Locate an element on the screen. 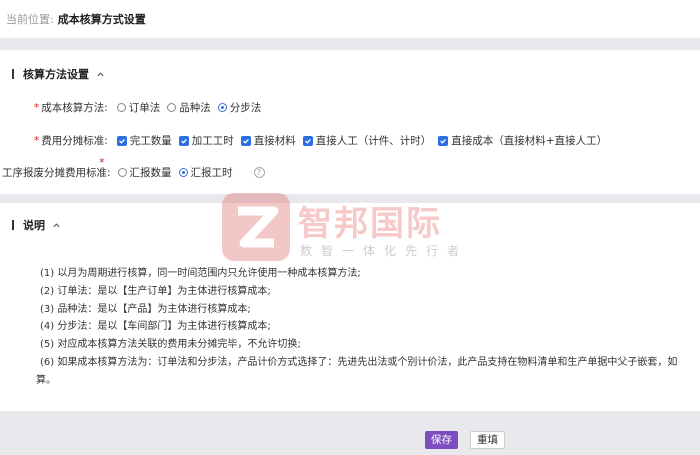 The width and height of the screenshot is (700, 455). section-title-text: 说明 is located at coordinates (34, 225).